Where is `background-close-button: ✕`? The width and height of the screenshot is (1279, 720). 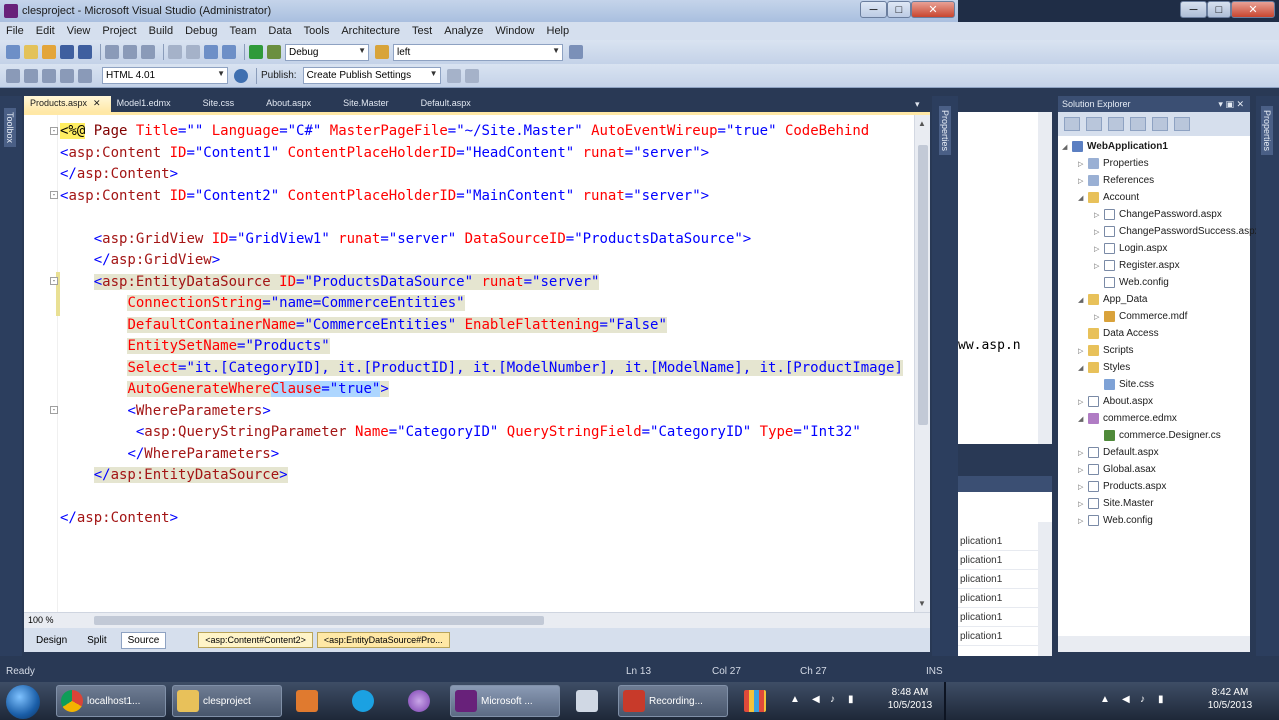
background-close-button: ✕ is located at coordinates (1253, 9).